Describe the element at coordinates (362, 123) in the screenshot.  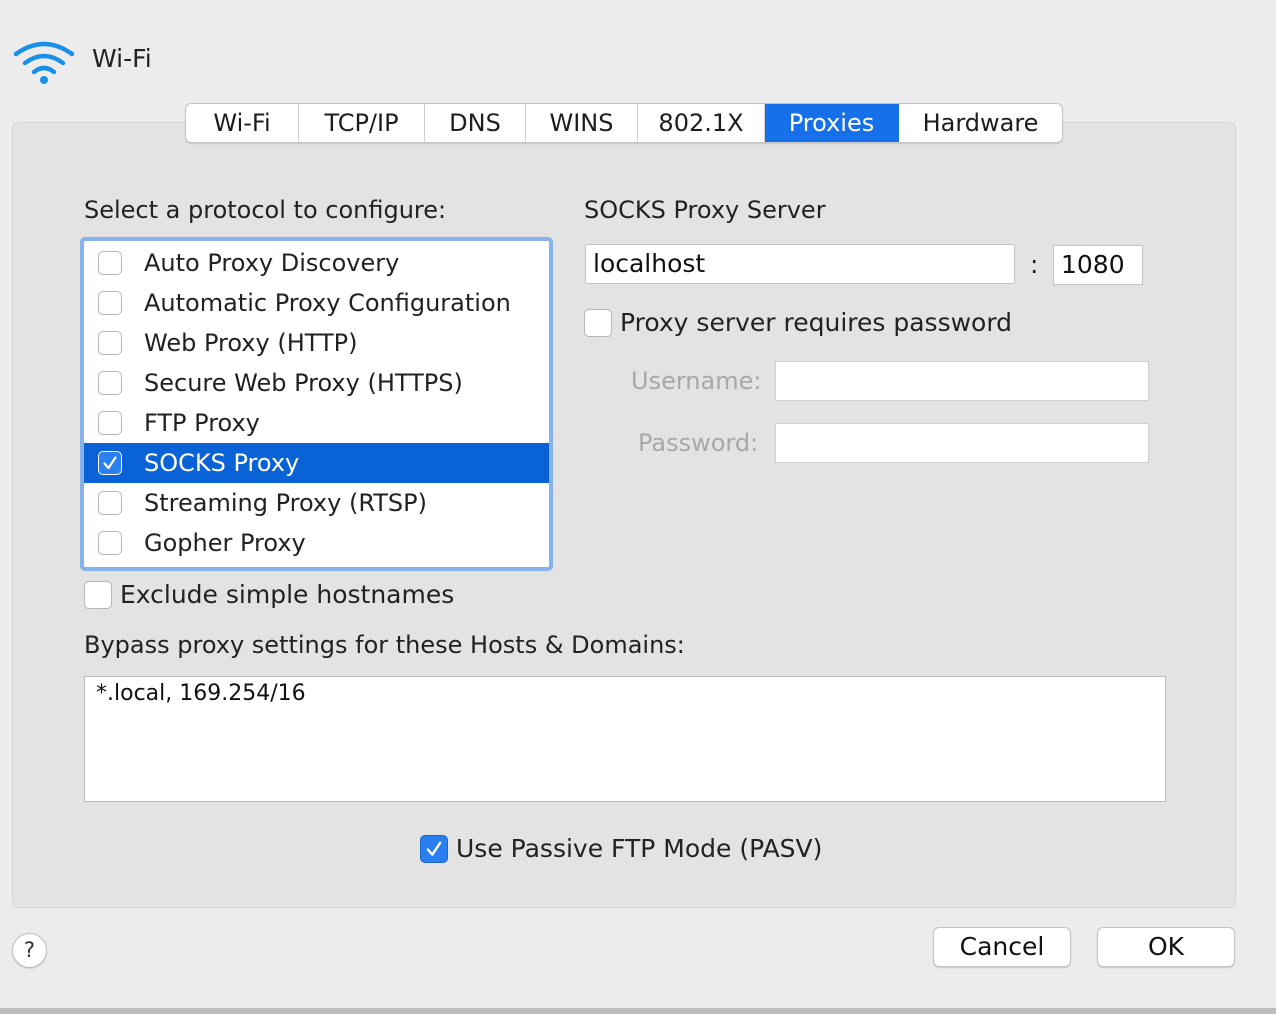
I see `tab-tcpip: TCP/IP` at that location.